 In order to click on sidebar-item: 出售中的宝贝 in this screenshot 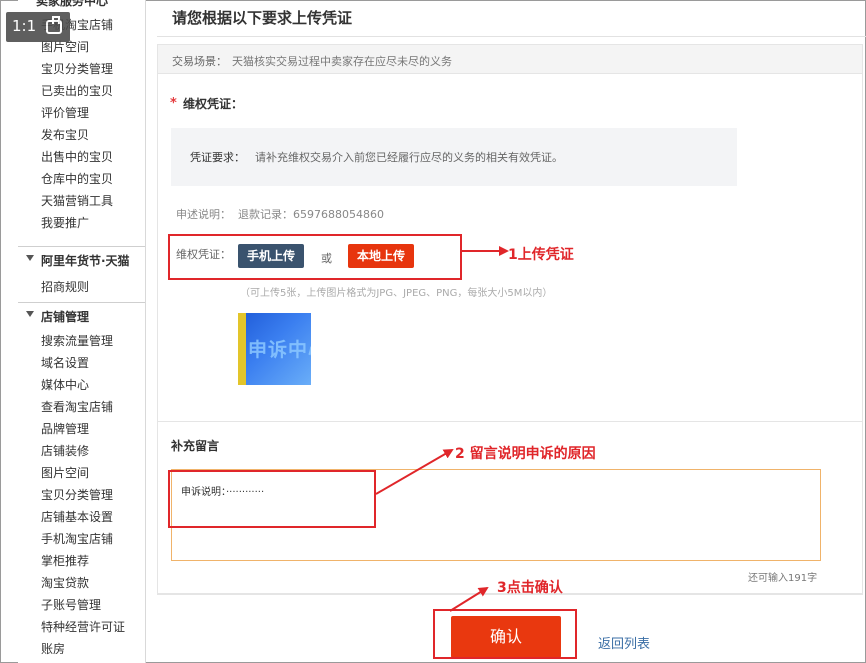, I will do `click(77, 156)`.